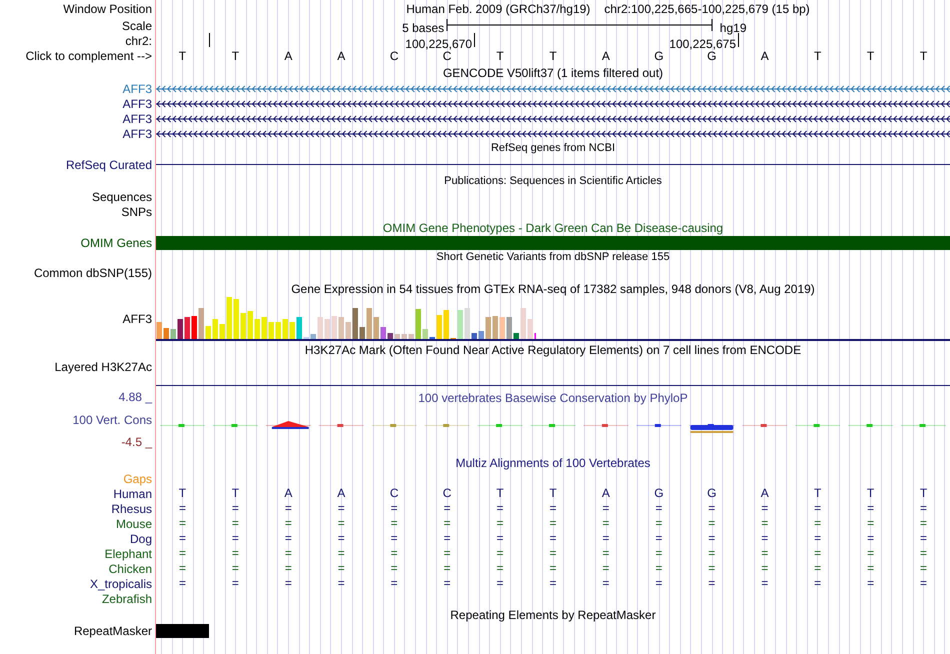 Image resolution: width=950 pixels, height=654 pixels. I want to click on track-label: Dog, so click(141, 538).